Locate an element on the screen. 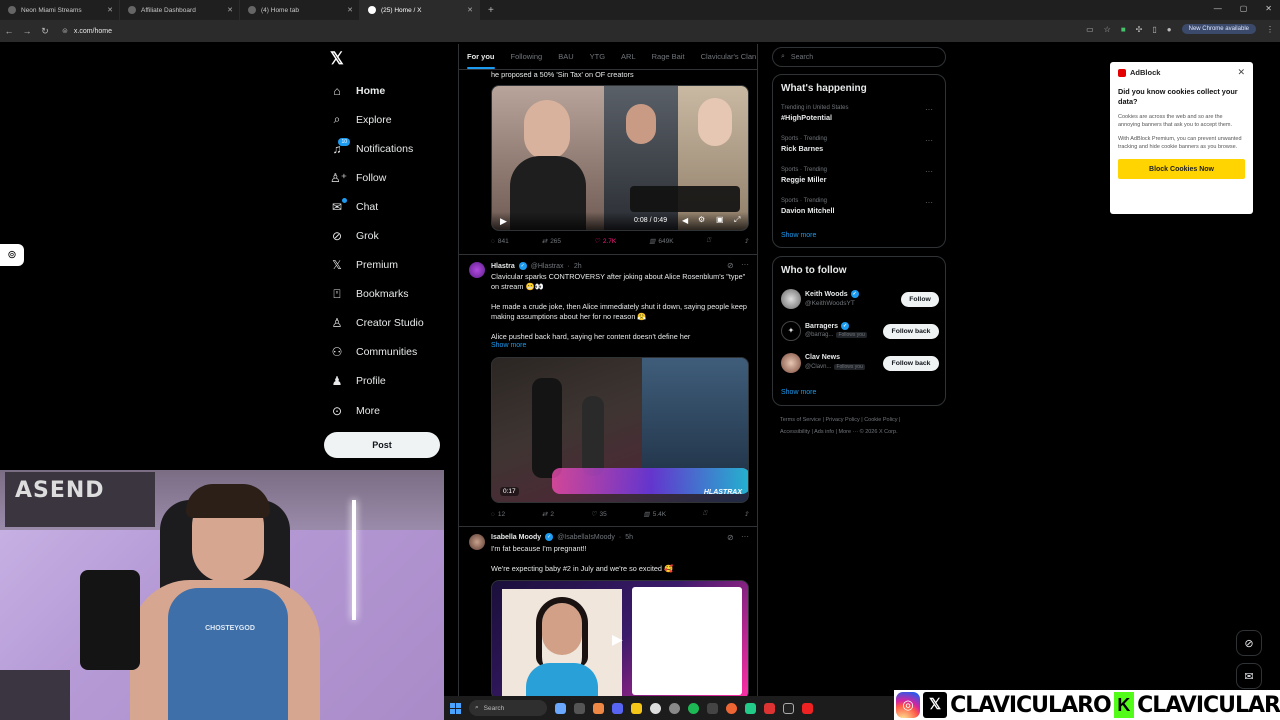 This screenshot has width=1280, height=720. nav-item-creator-studio: ♙ Creator Studio is located at coordinates (377, 323).